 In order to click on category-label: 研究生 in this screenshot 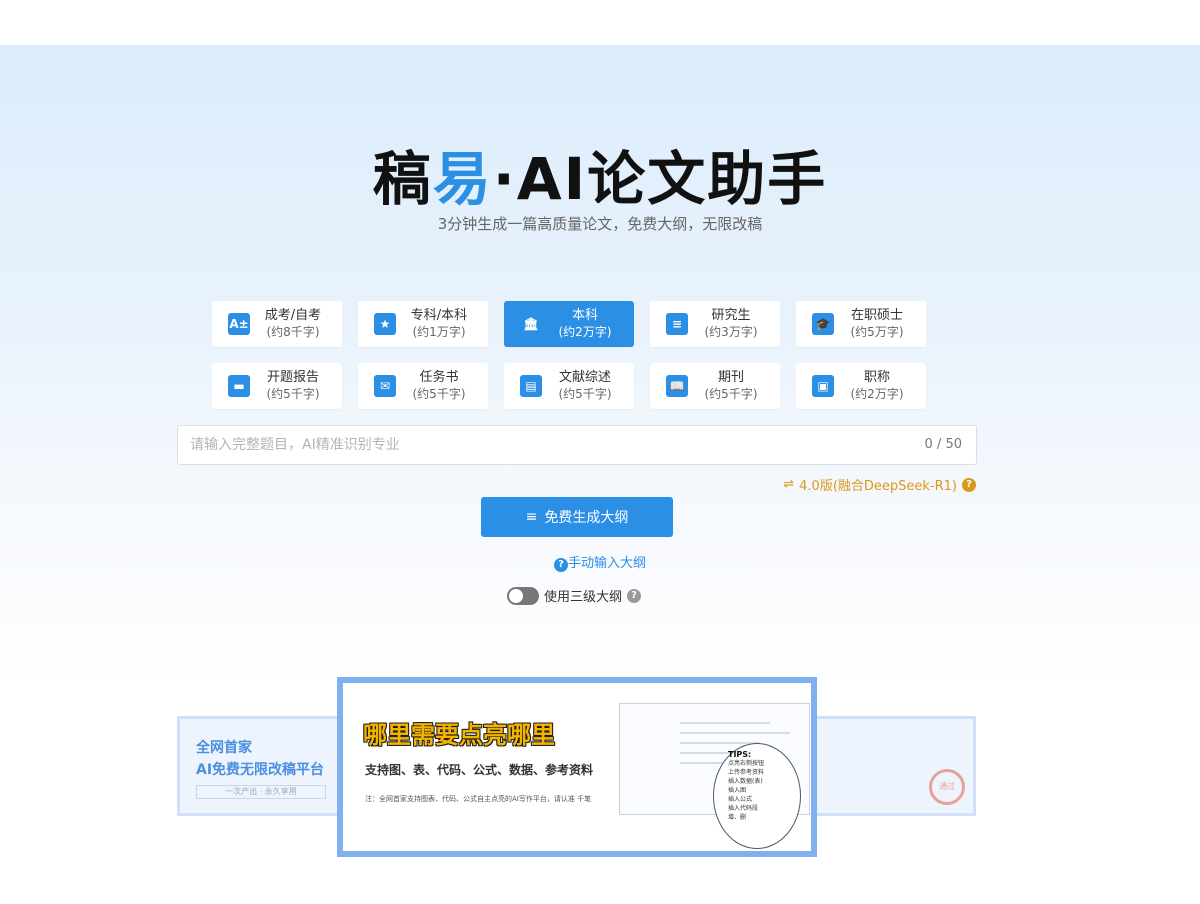, I will do `click(731, 315)`.